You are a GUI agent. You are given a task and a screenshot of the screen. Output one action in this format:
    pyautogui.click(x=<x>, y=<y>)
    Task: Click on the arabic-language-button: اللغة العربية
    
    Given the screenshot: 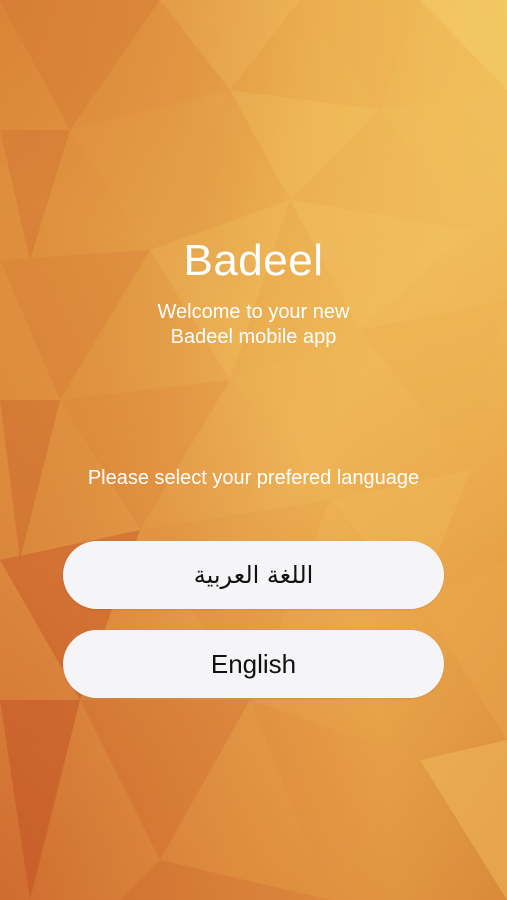 What is the action you would take?
    pyautogui.click(x=253, y=575)
    